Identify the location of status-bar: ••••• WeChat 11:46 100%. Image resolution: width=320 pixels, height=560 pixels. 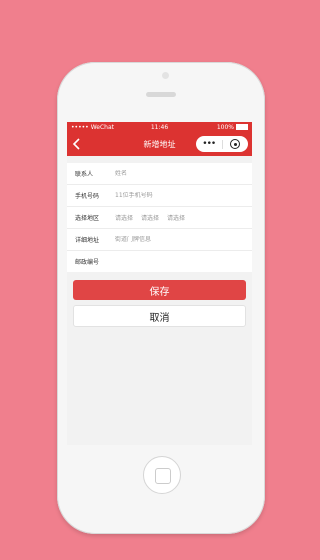
(159, 127).